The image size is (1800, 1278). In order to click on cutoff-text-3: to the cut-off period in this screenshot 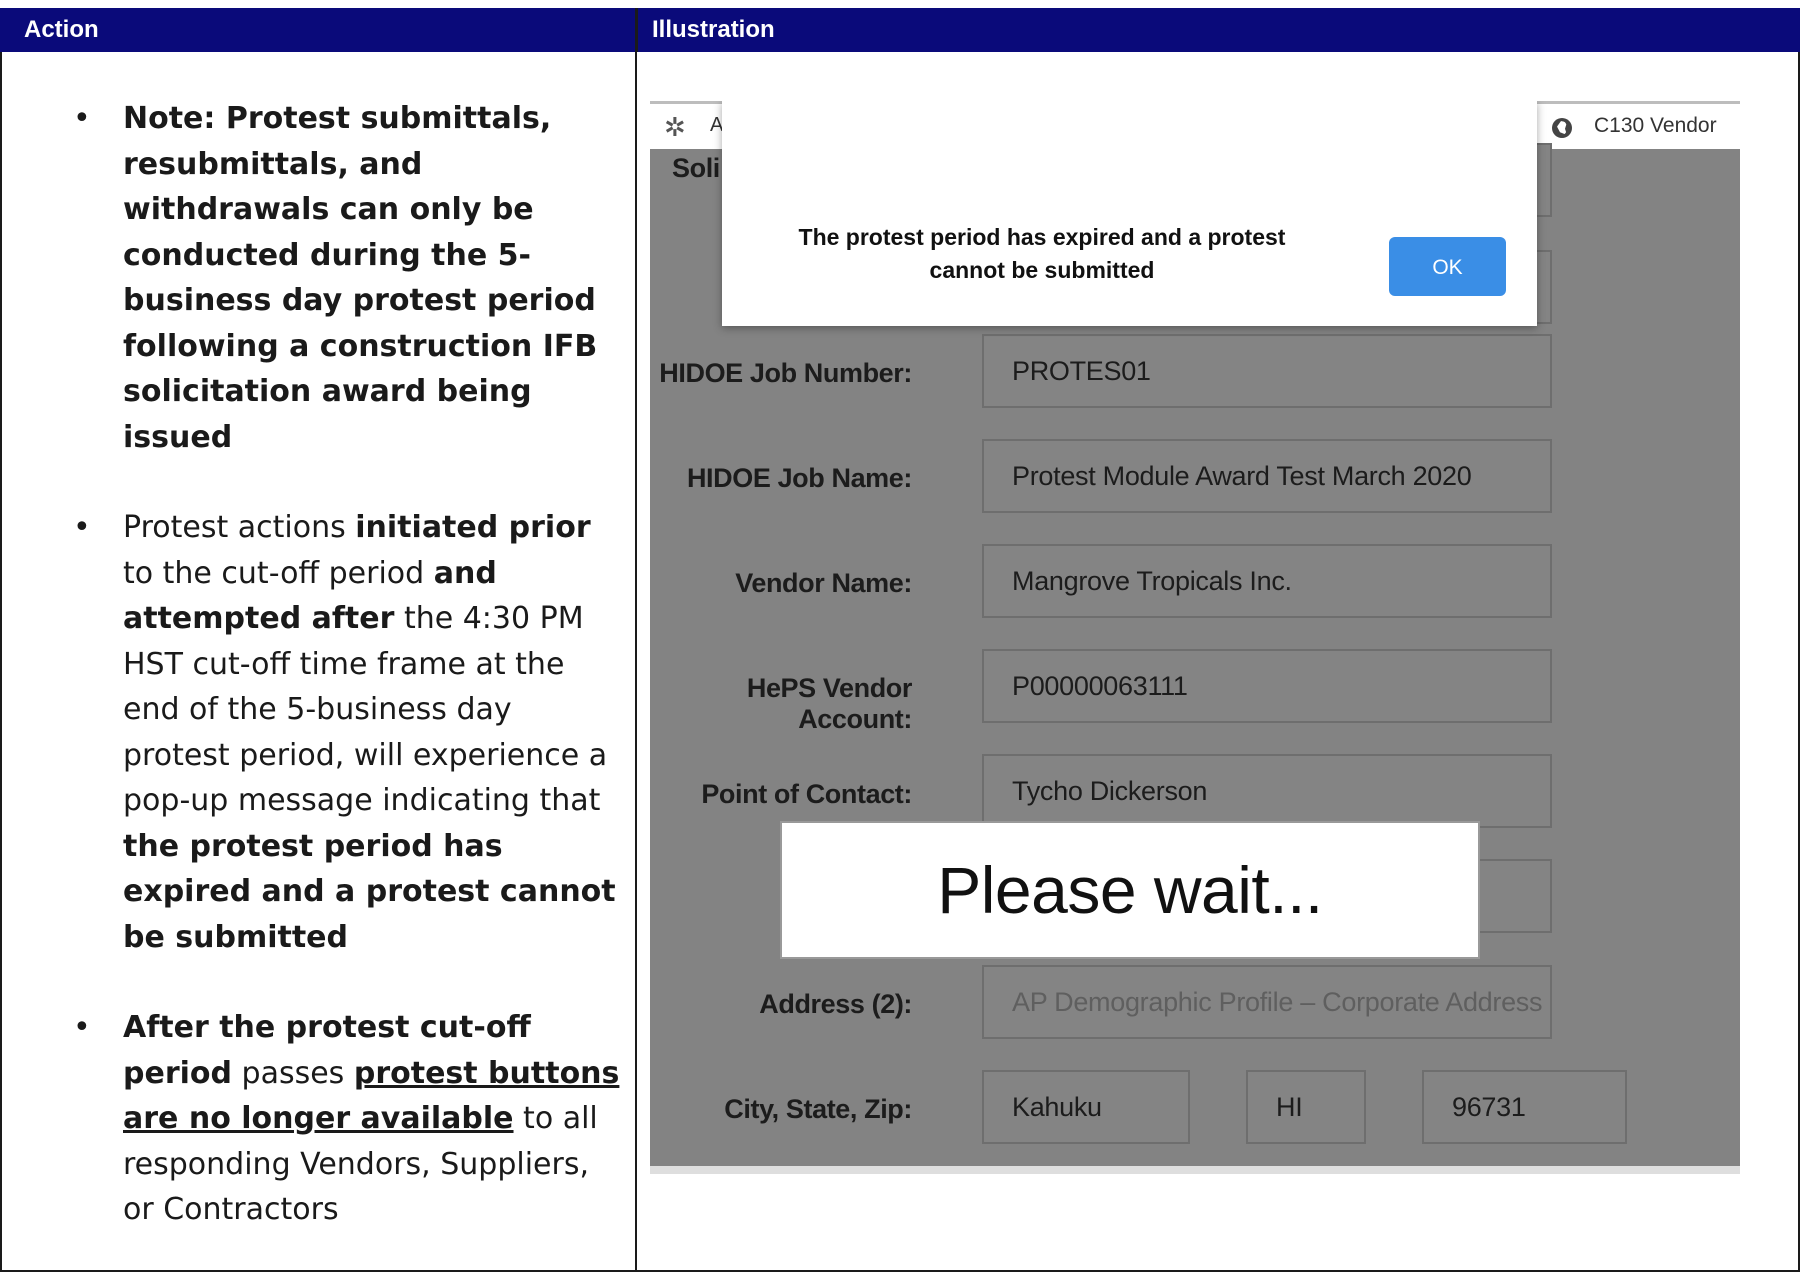, I will do `click(278, 573)`.